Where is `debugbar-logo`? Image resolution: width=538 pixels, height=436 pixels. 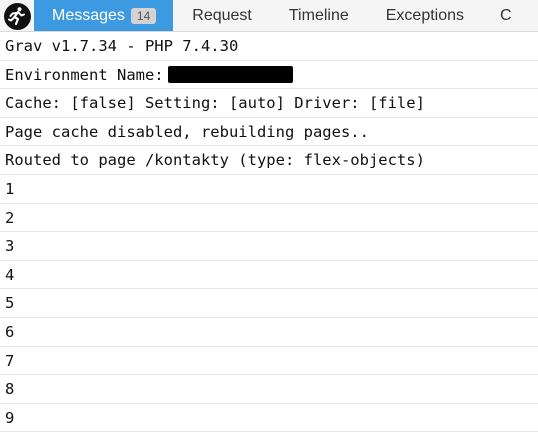 debugbar-logo is located at coordinates (17, 15).